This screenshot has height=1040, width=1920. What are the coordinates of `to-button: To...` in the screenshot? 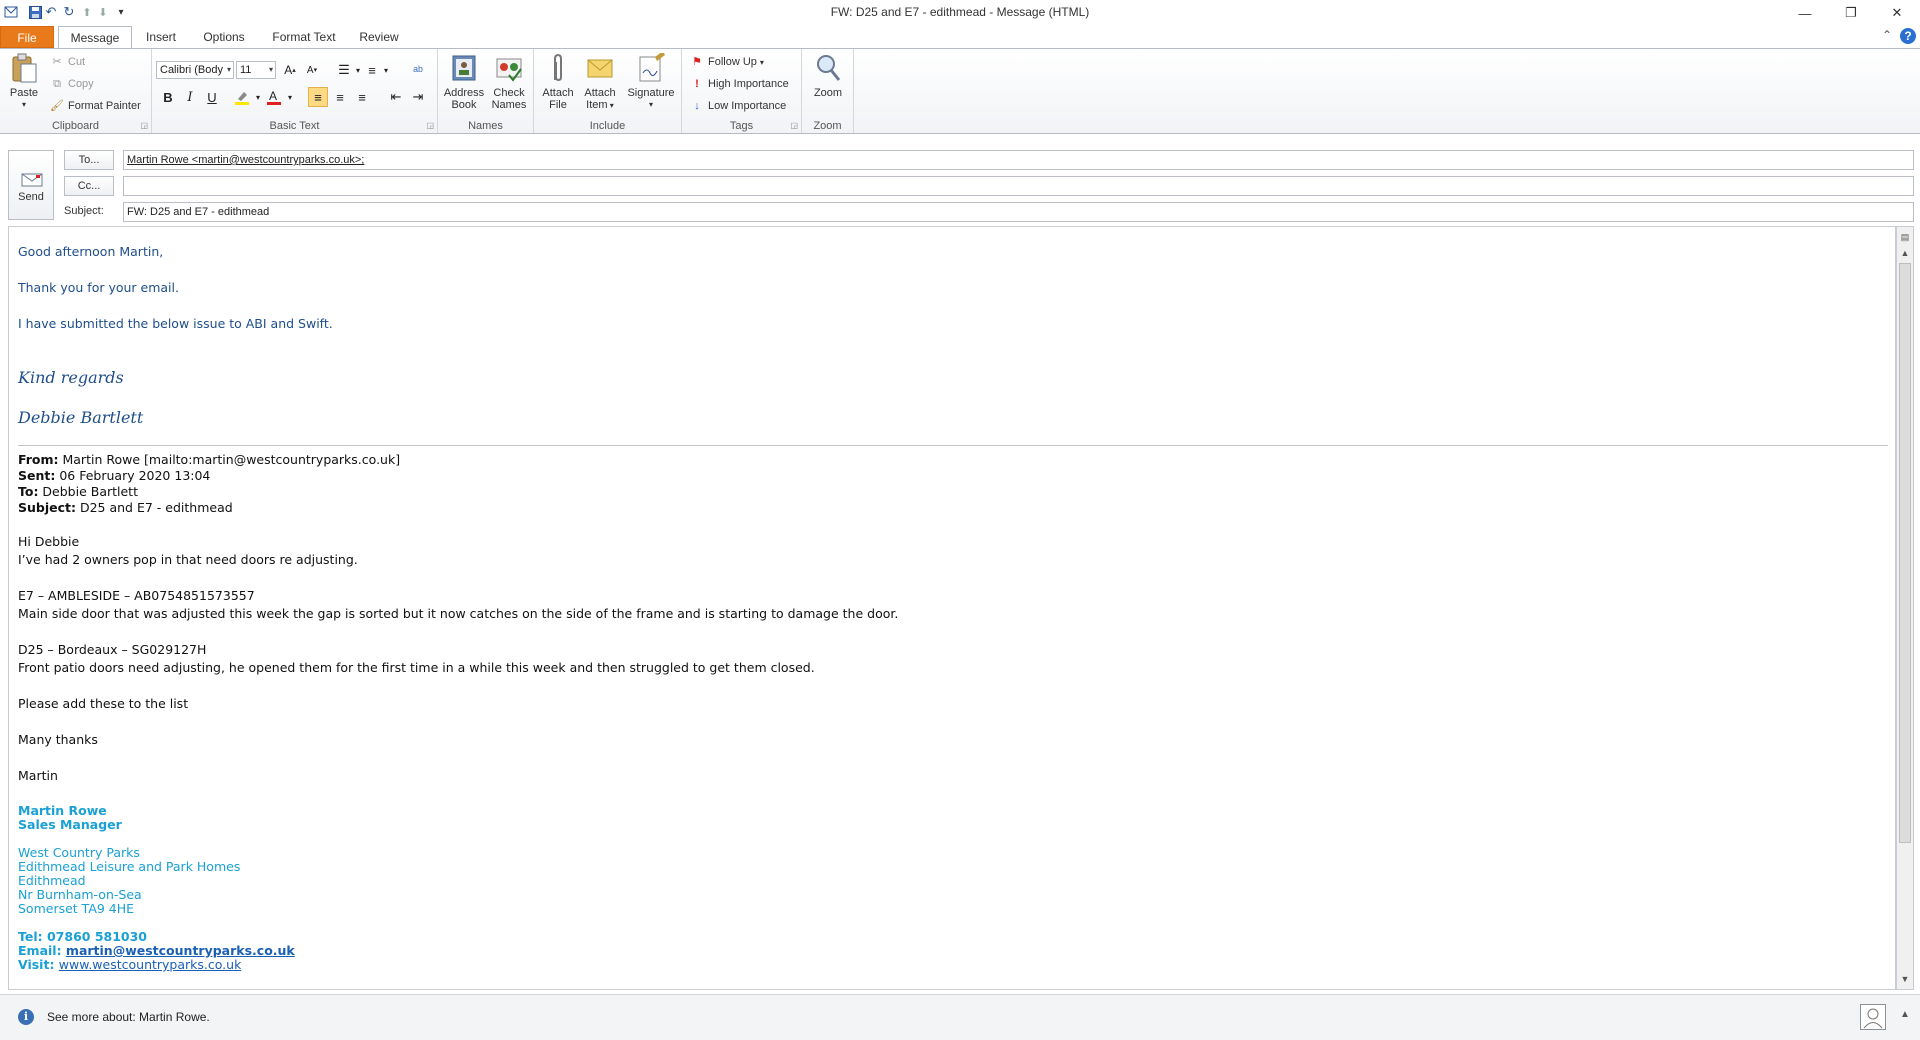 It's located at (89, 160).